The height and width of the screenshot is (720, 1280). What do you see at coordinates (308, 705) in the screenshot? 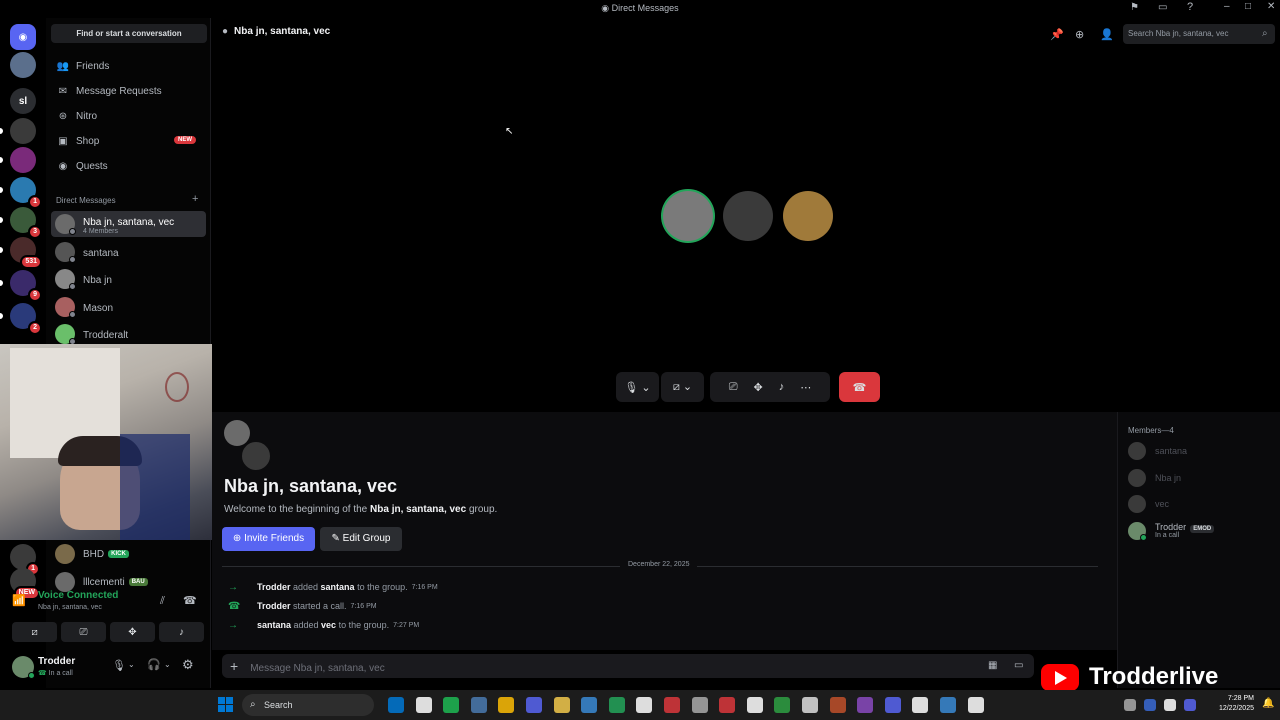
I see `taskbar-search: ⌕ Search` at bounding box center [308, 705].